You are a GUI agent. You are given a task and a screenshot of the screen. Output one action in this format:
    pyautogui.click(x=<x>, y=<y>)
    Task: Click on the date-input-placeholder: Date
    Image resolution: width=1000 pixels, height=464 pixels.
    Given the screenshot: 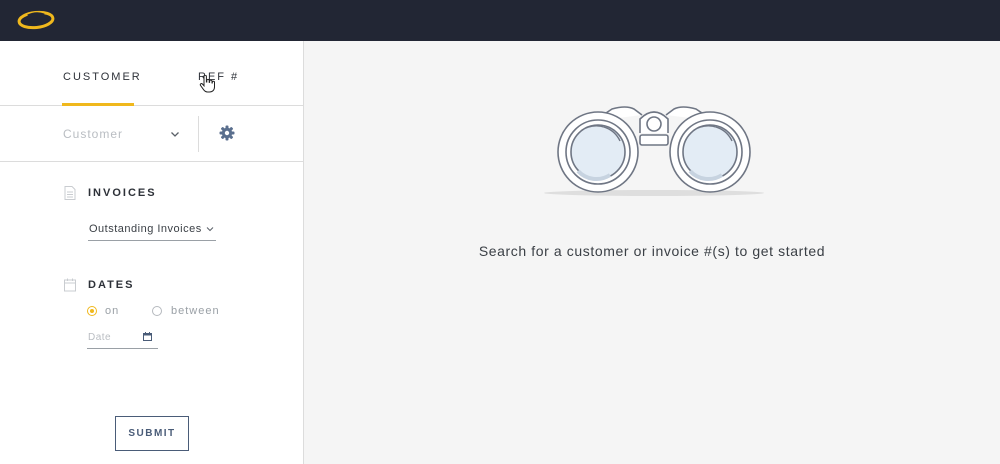 What is the action you would take?
    pyautogui.click(x=100, y=337)
    